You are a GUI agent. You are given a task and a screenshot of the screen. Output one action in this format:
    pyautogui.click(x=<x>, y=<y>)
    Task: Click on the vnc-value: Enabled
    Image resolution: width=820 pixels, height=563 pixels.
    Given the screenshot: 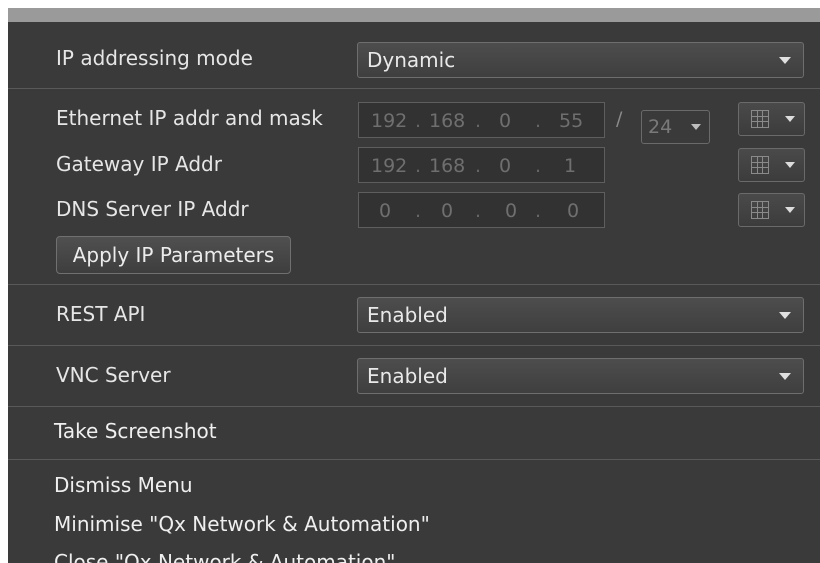 What is the action you would take?
    pyautogui.click(x=407, y=376)
    